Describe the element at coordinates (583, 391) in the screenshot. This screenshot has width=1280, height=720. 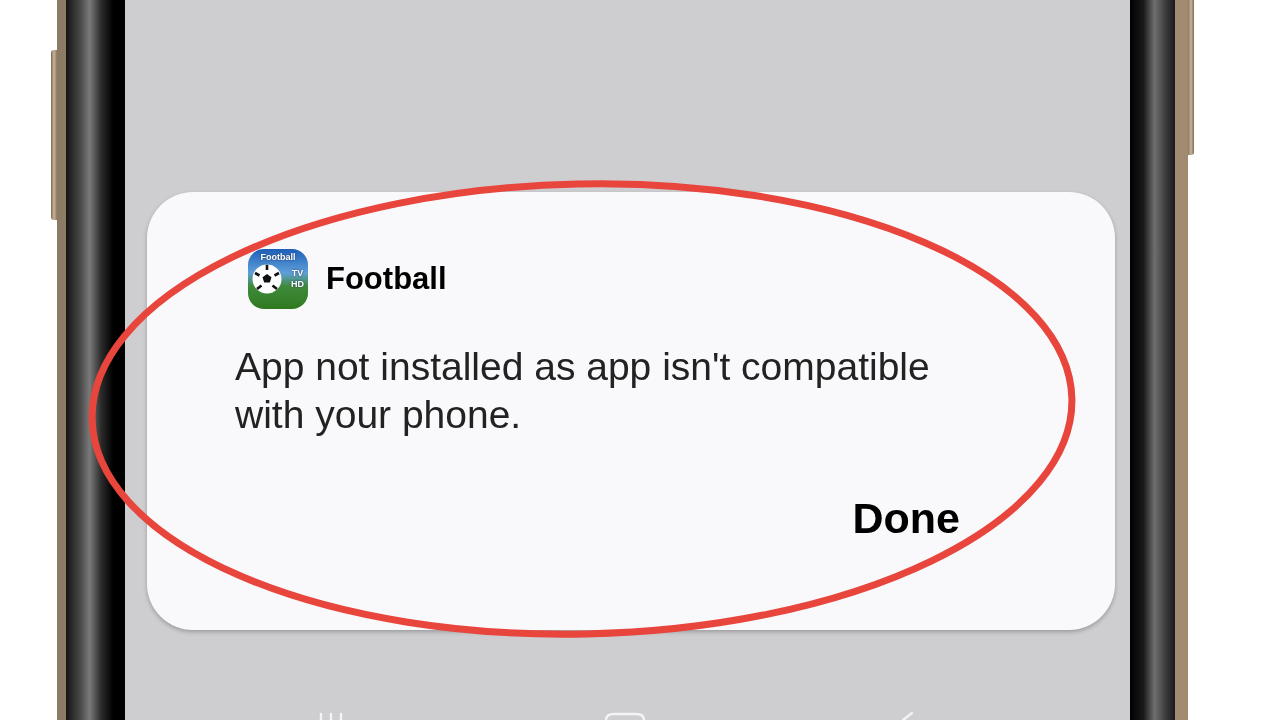
I see `dialog-message: App not installed as app isn't compatible with your phone.` at that location.